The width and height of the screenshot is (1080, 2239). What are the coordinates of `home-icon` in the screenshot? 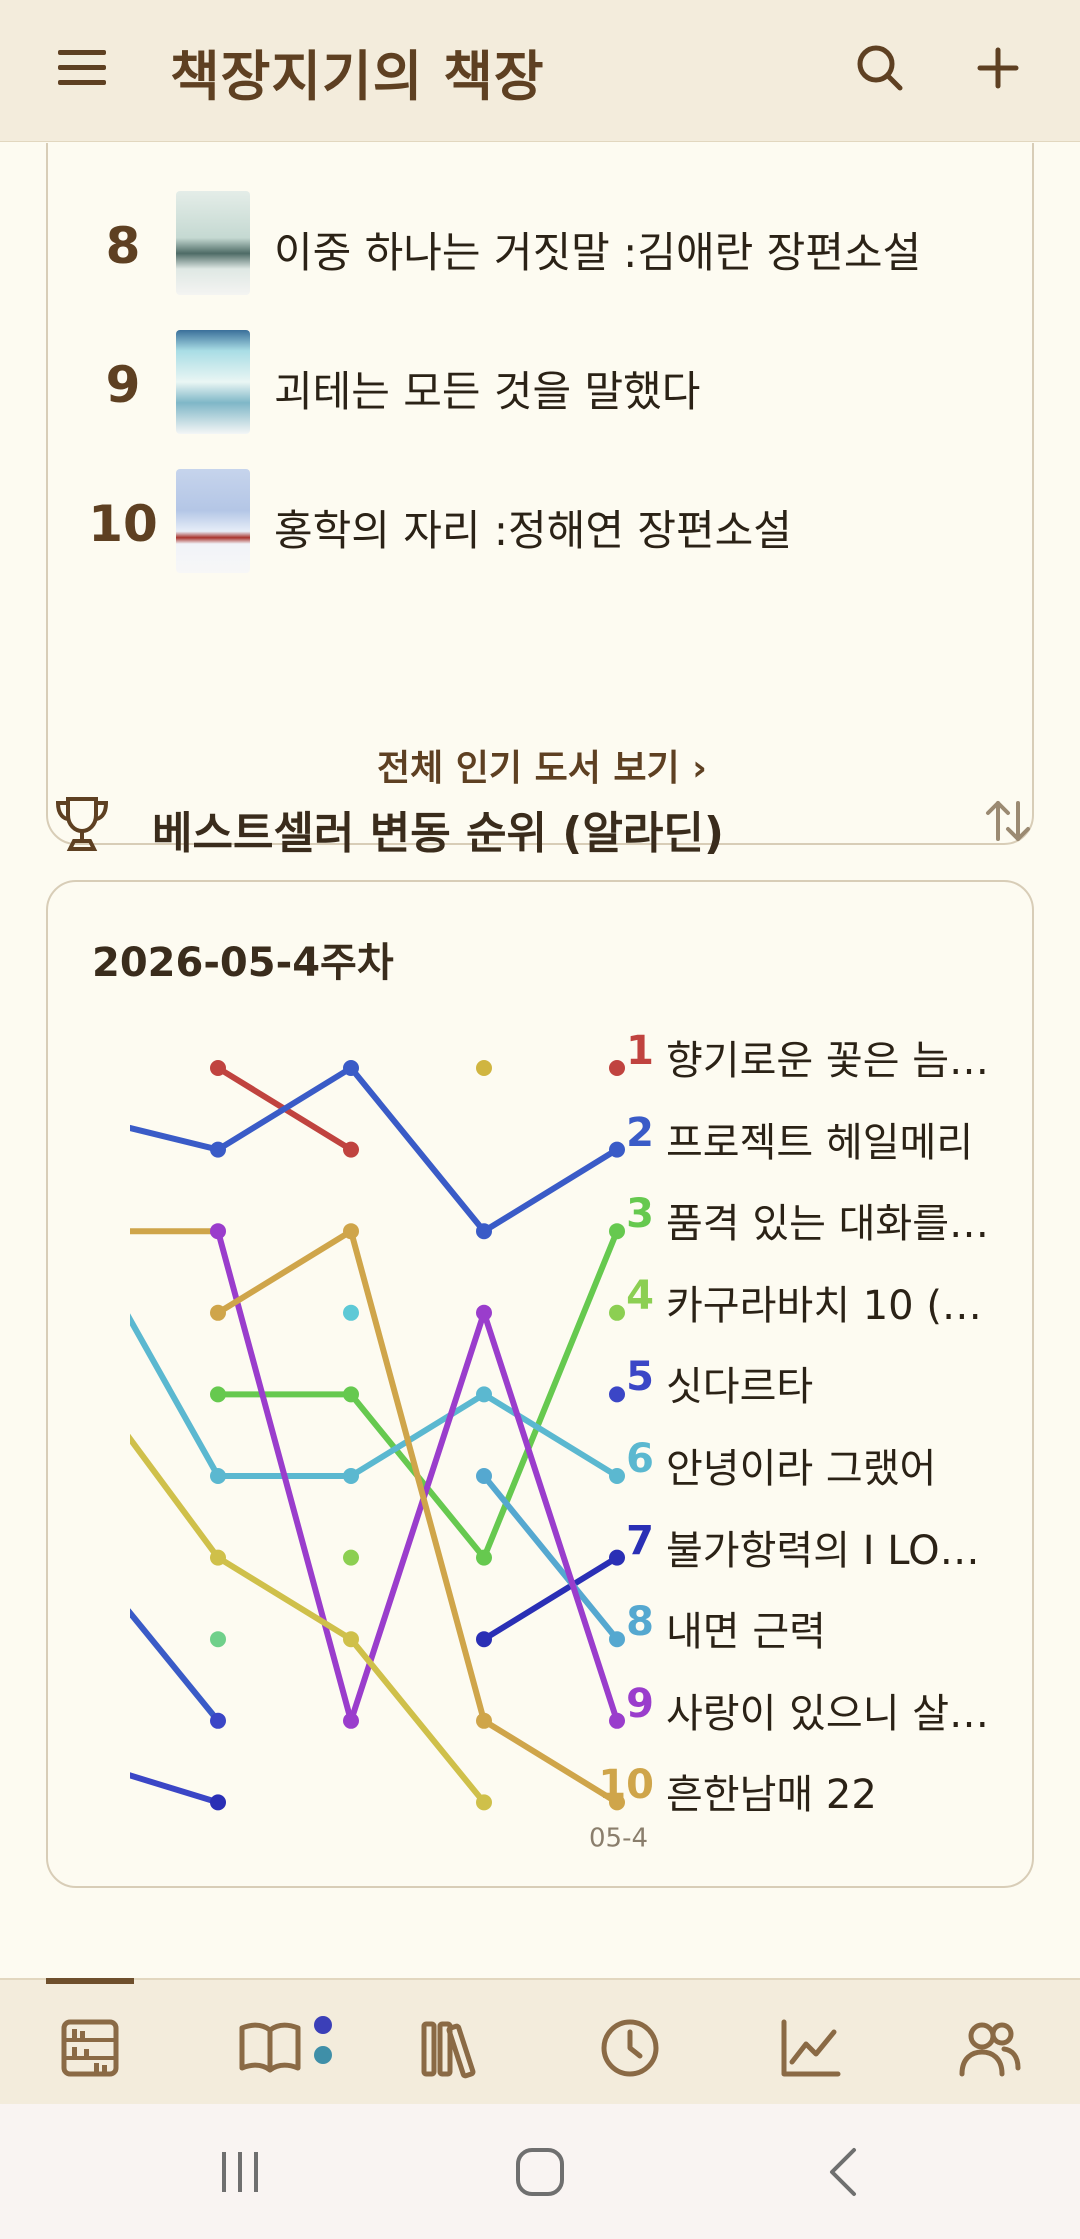 It's located at (540, 2172).